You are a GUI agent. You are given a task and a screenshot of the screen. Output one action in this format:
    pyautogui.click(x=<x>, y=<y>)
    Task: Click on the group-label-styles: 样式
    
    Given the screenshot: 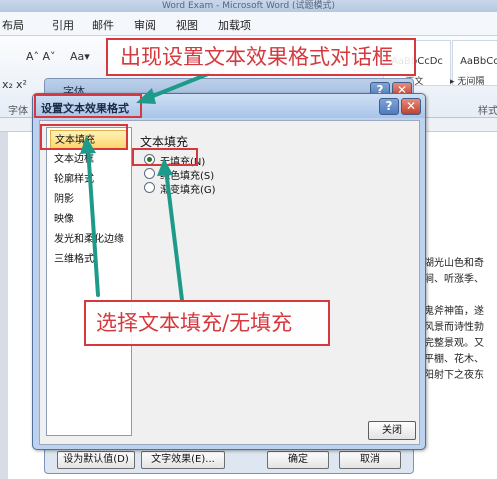 What is the action you would take?
    pyautogui.click(x=487, y=111)
    